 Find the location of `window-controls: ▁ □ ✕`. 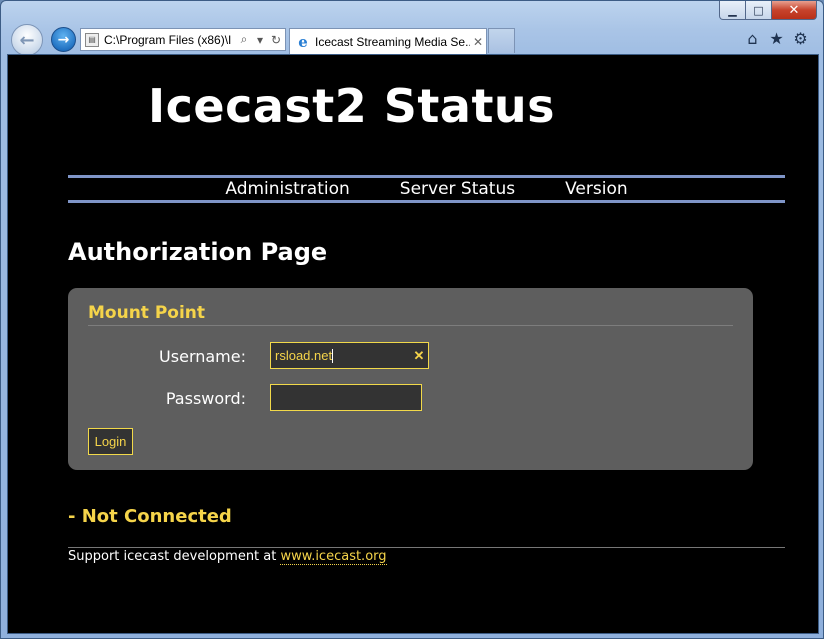

window-controls: ▁ □ ✕ is located at coordinates (768, 10).